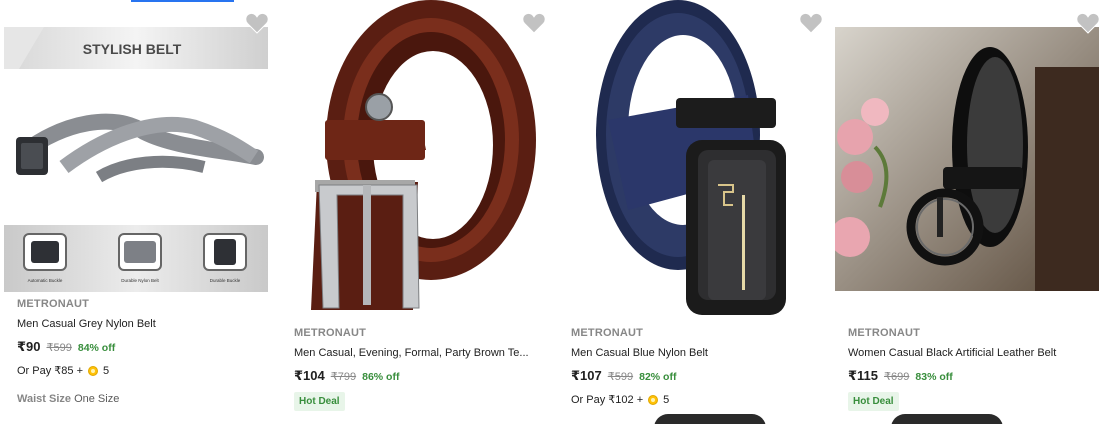 The width and height of the screenshot is (1102, 424). What do you see at coordinates (419, 376) in the screenshot?
I see `price-row: ₹104 ₹799 86% off` at bounding box center [419, 376].